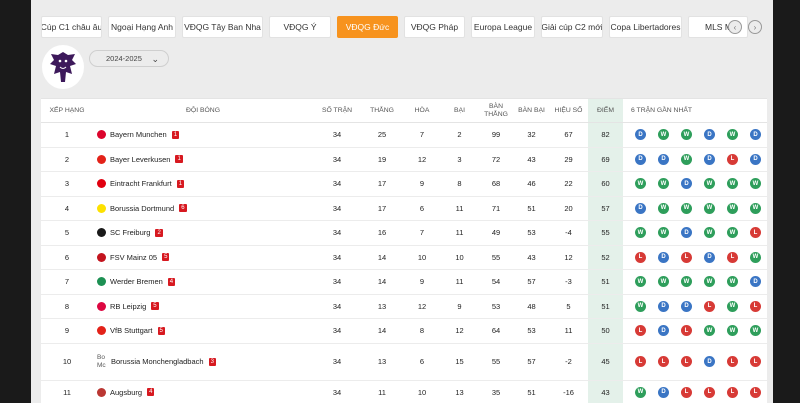 The height and width of the screenshot is (403, 800). Describe the element at coordinates (71, 27) in the screenshot. I see `tab-league: Cúp C1 châu âu` at that location.